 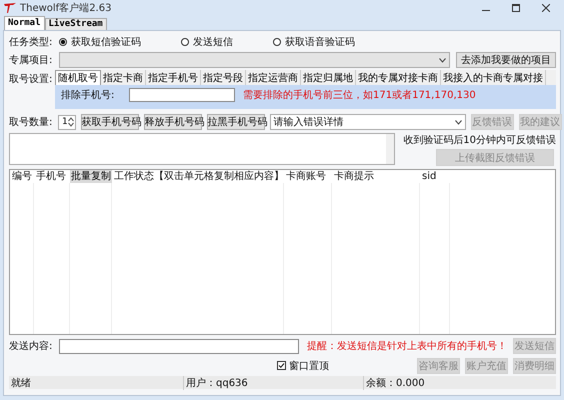 What do you see at coordinates (303, 365) in the screenshot?
I see `topmost-checkbox: 窗口置顶` at bounding box center [303, 365].